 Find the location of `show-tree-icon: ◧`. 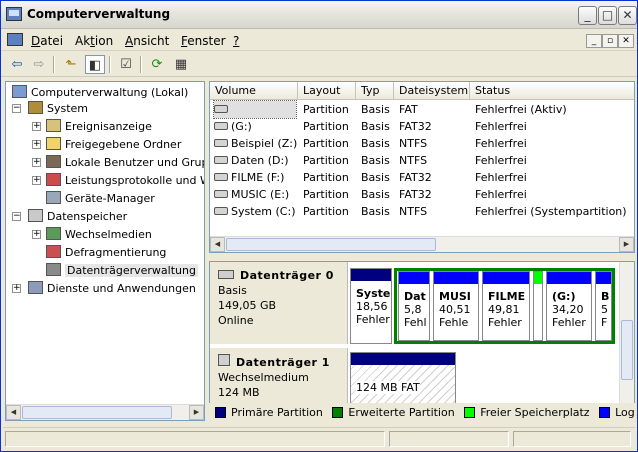

show-tree-icon: ◧ is located at coordinates (95, 64).